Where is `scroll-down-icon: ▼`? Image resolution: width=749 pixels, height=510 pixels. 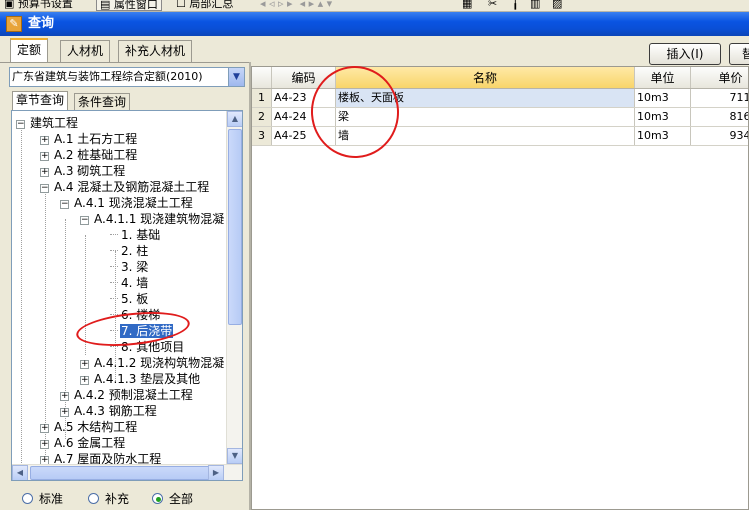 scroll-down-icon: ▼ is located at coordinates (234, 456).